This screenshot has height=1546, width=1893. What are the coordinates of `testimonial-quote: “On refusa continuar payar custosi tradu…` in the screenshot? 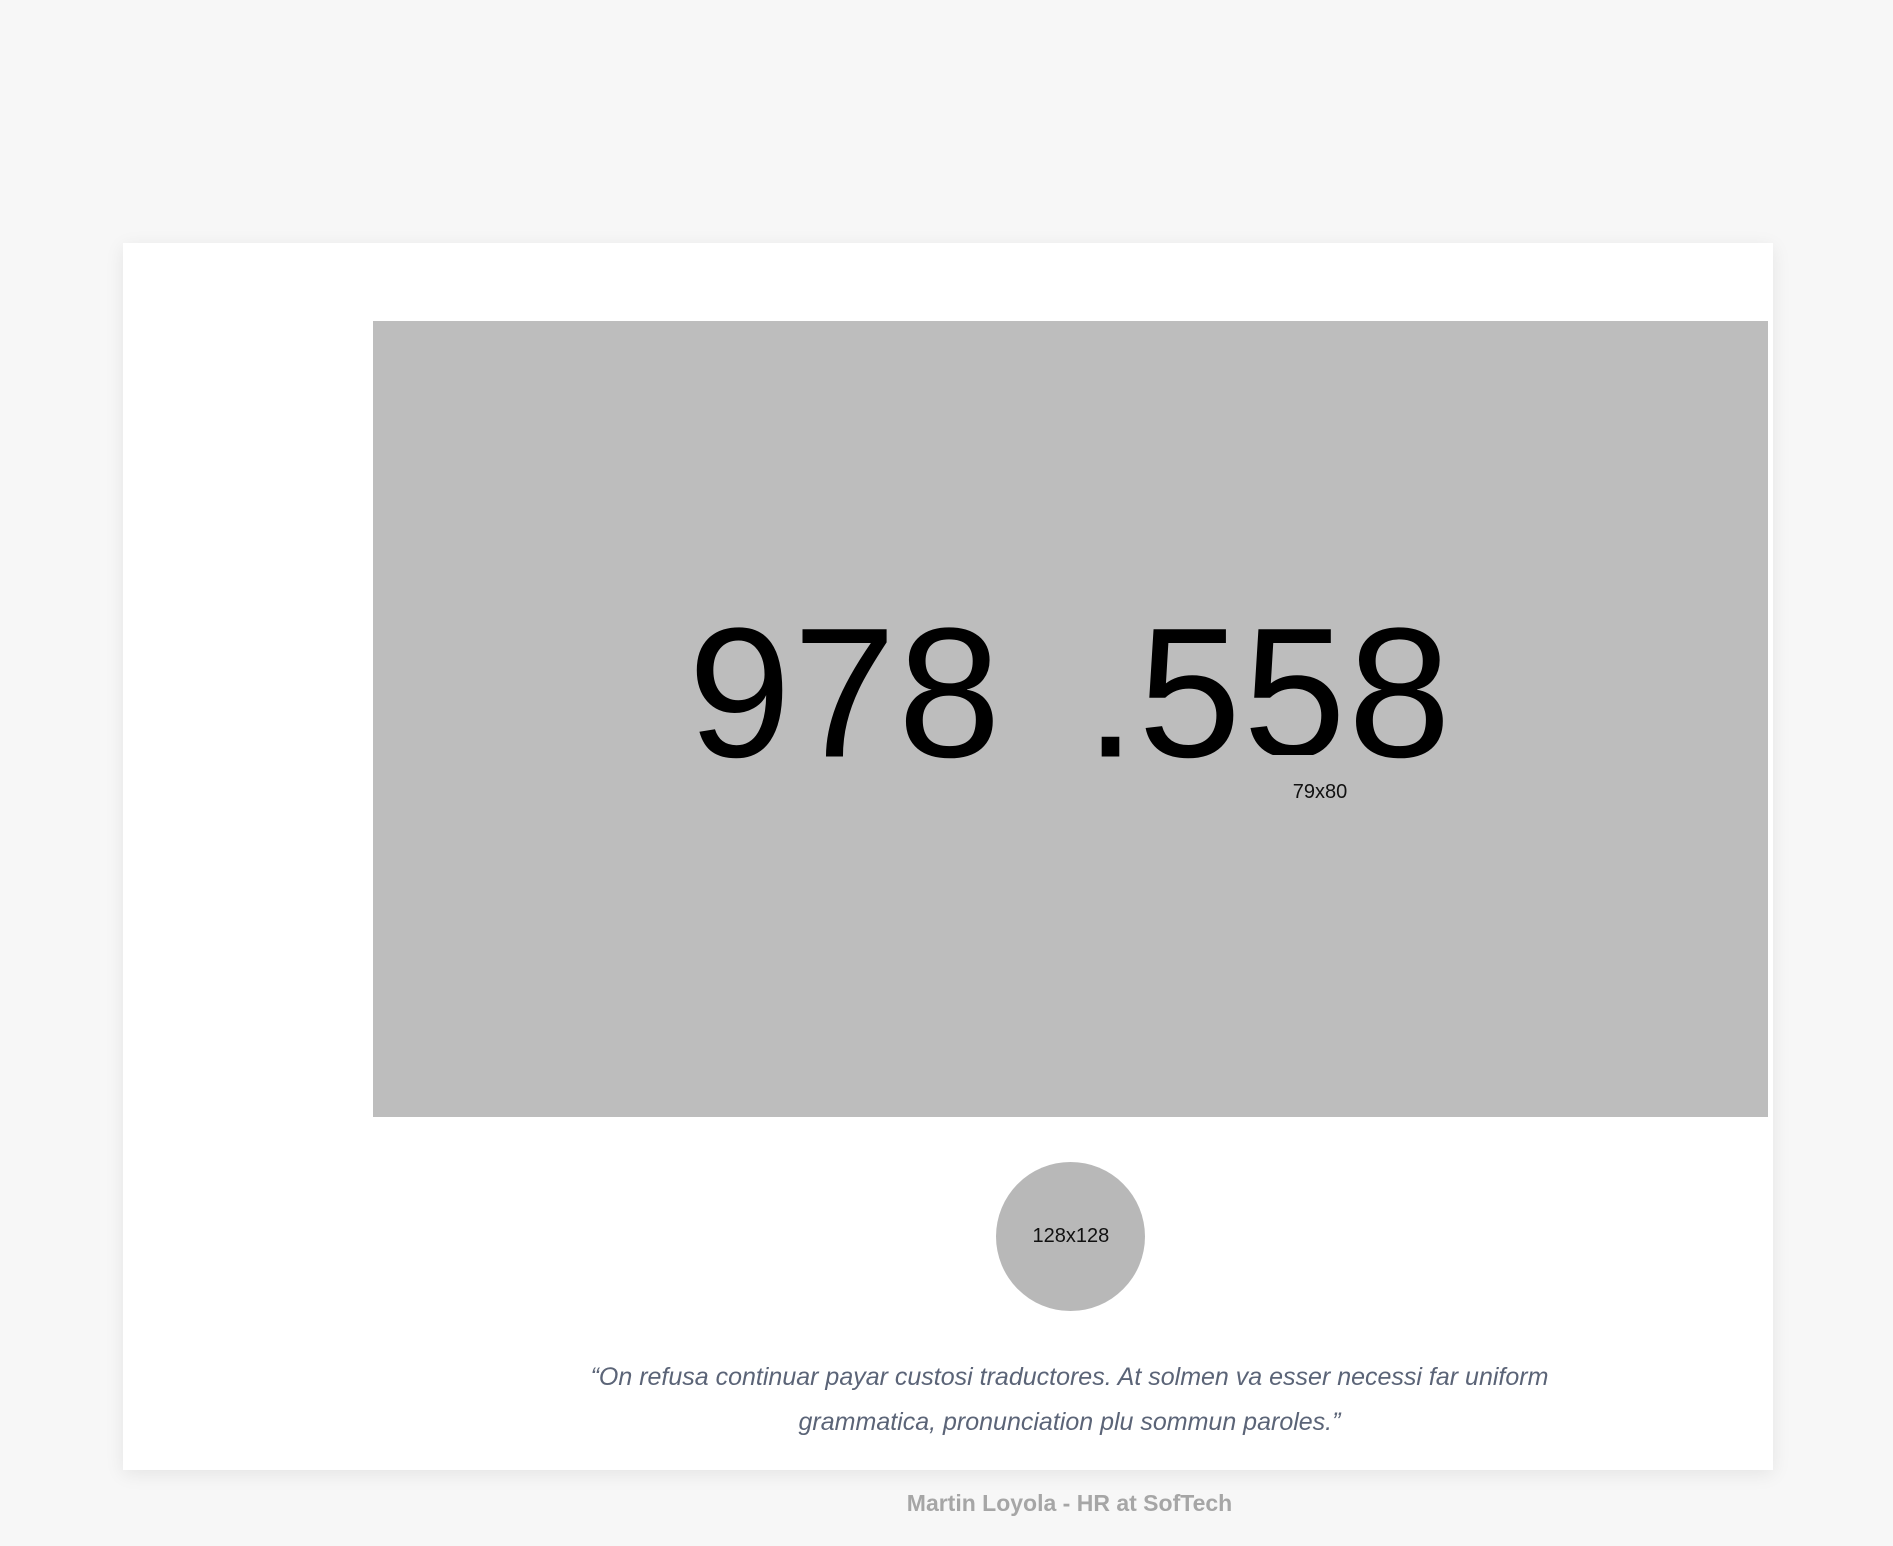 It's located at (1069, 1399).